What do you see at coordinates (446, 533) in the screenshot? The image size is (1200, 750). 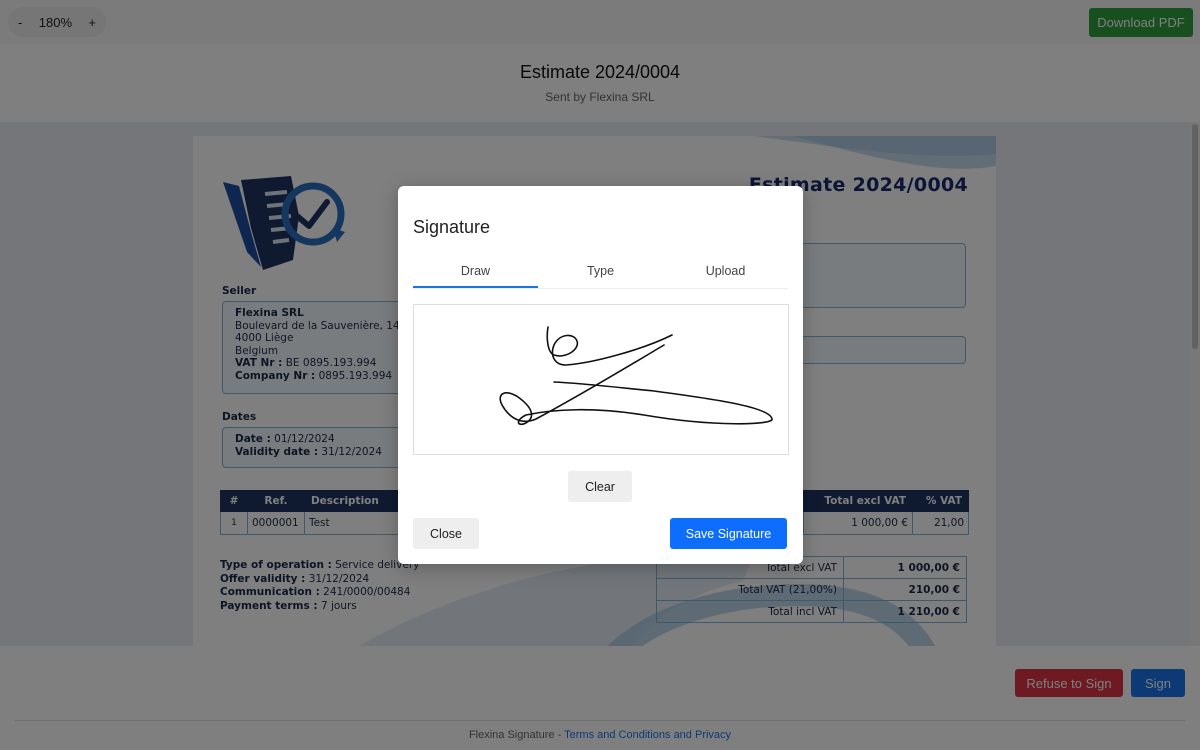 I see `close-button: Close` at bounding box center [446, 533].